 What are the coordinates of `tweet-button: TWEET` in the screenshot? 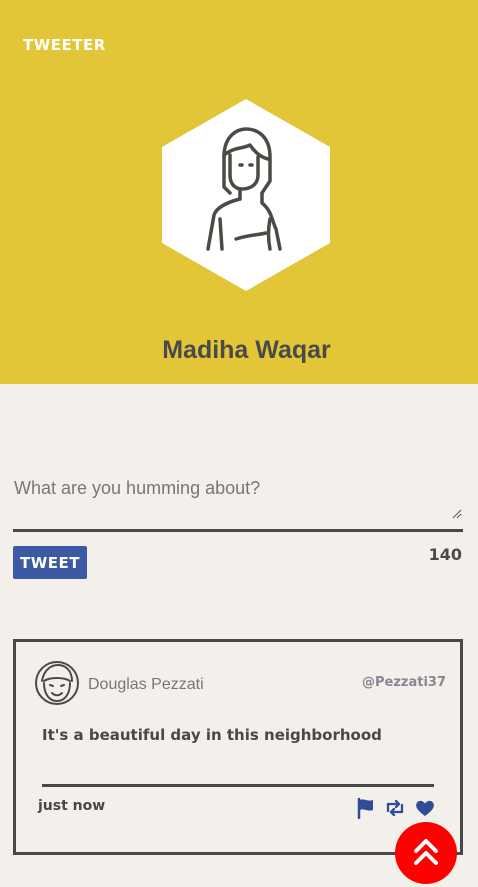 It's located at (50, 562).